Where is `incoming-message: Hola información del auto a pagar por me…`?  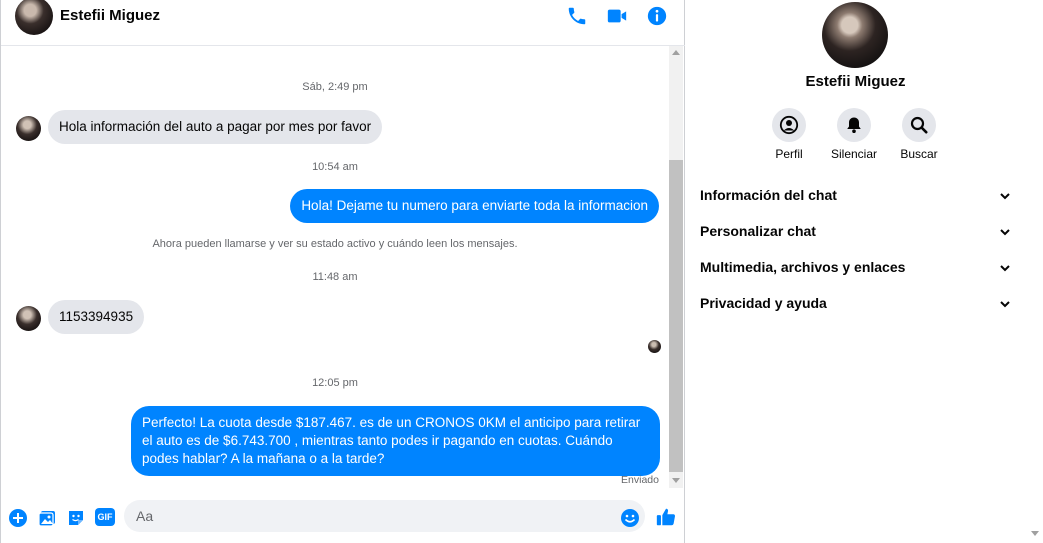
incoming-message: Hola información del auto a pagar por me… is located at coordinates (215, 127).